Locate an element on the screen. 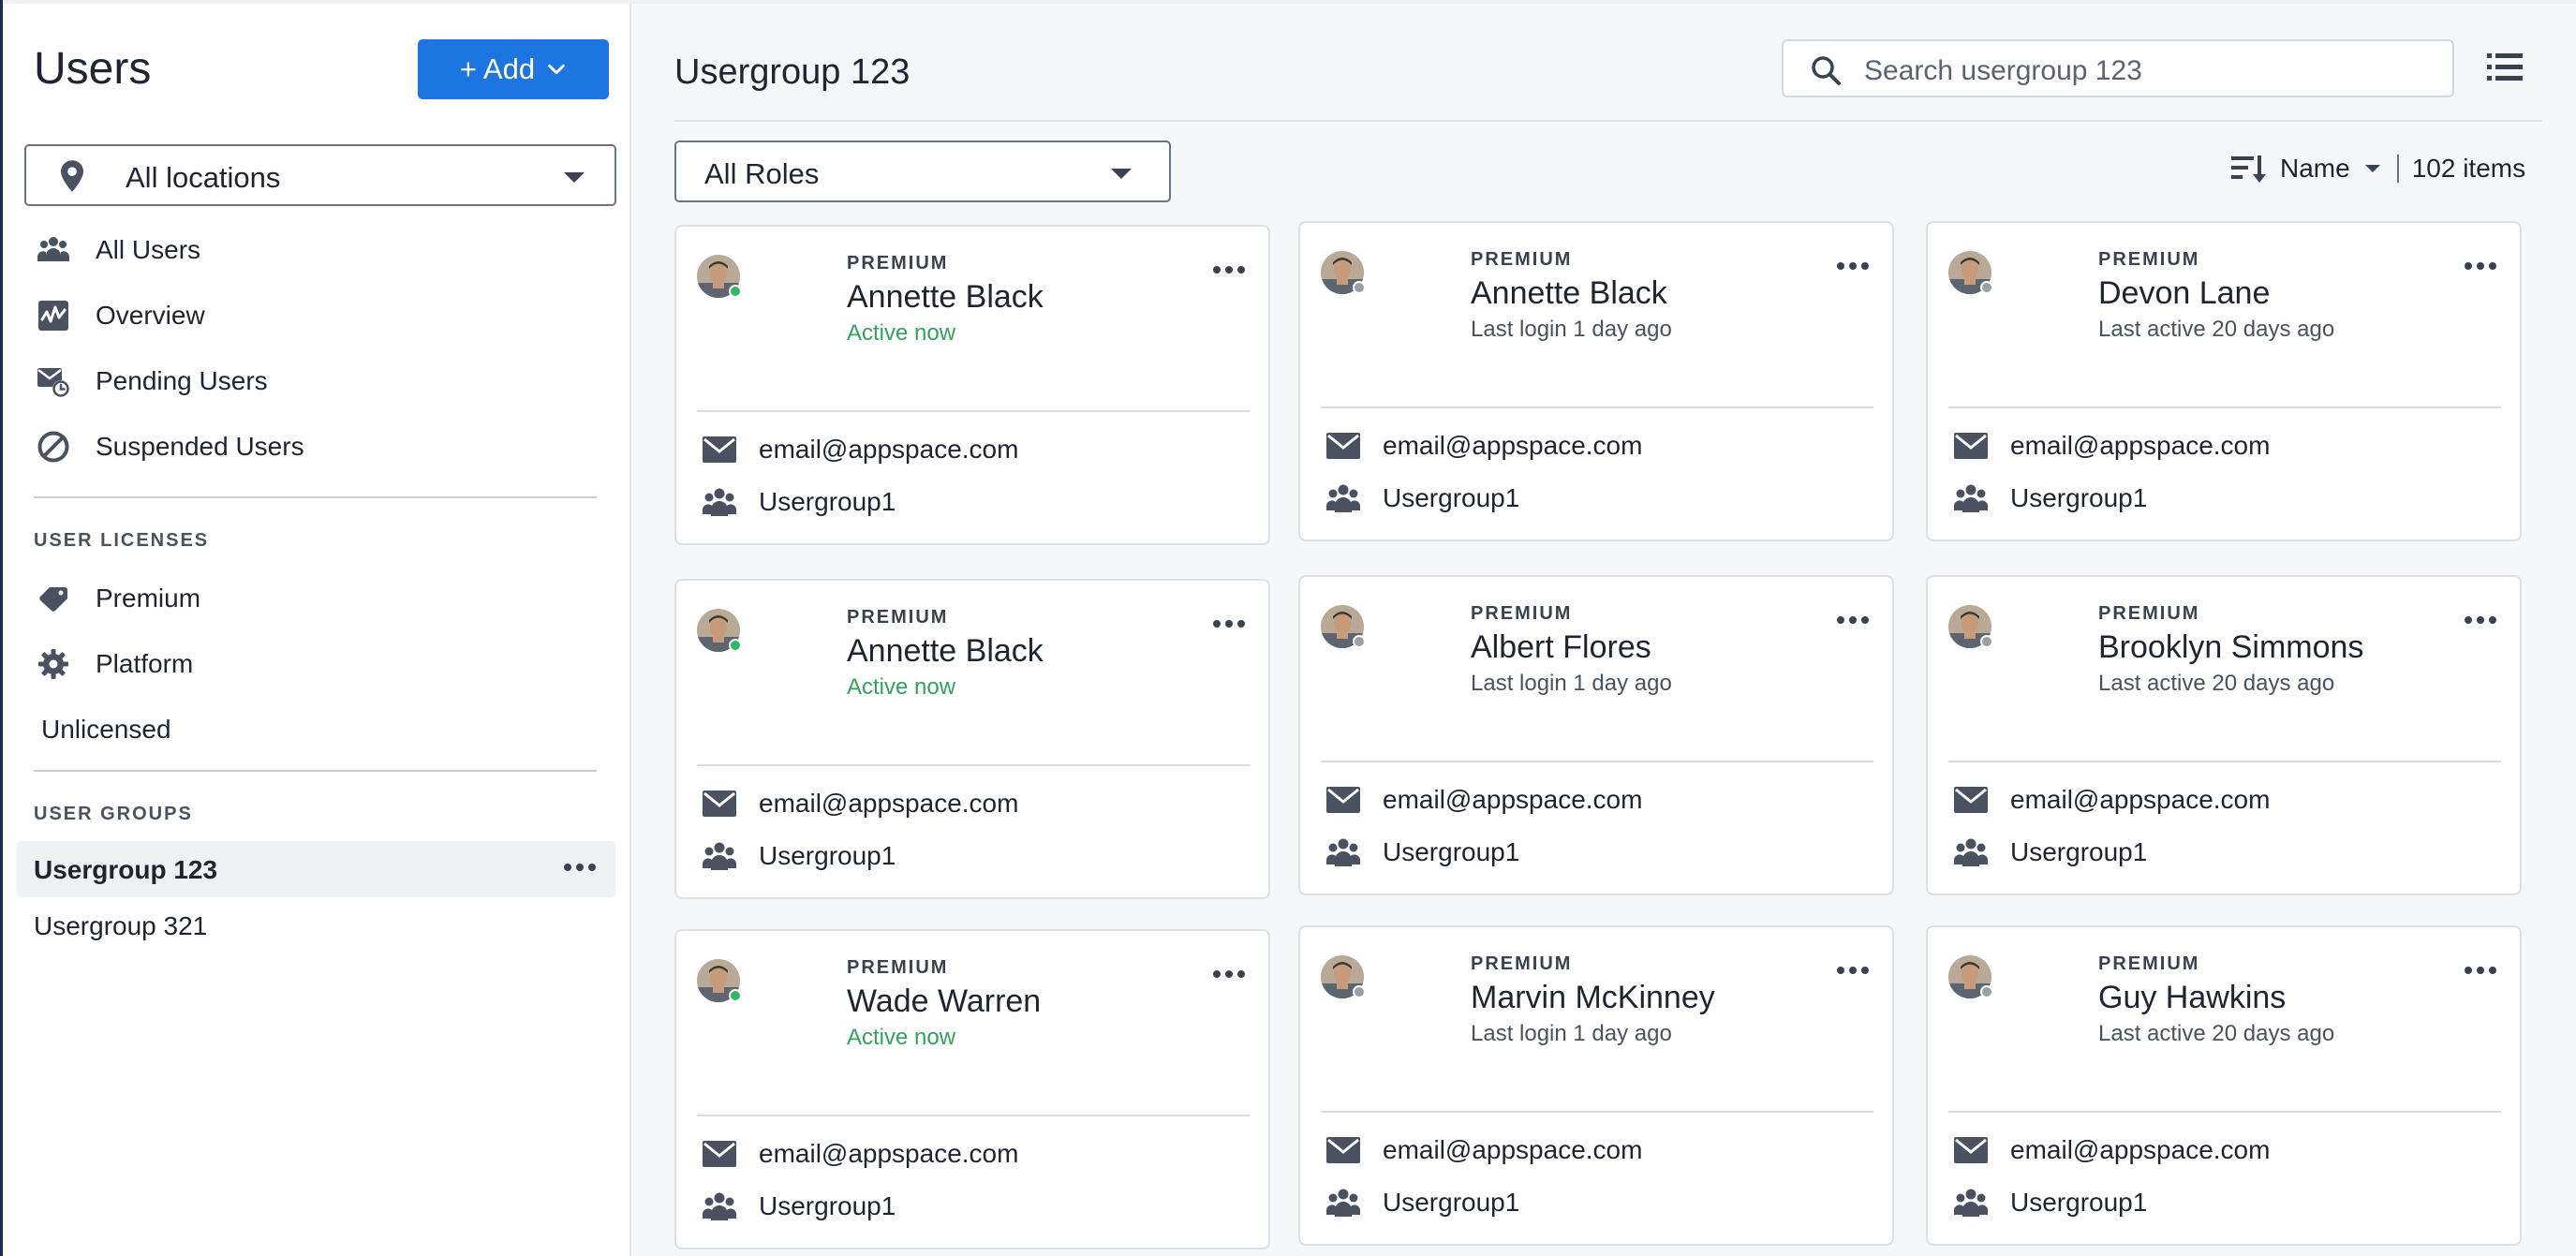  user-status: Active now is located at coordinates (901, 687).